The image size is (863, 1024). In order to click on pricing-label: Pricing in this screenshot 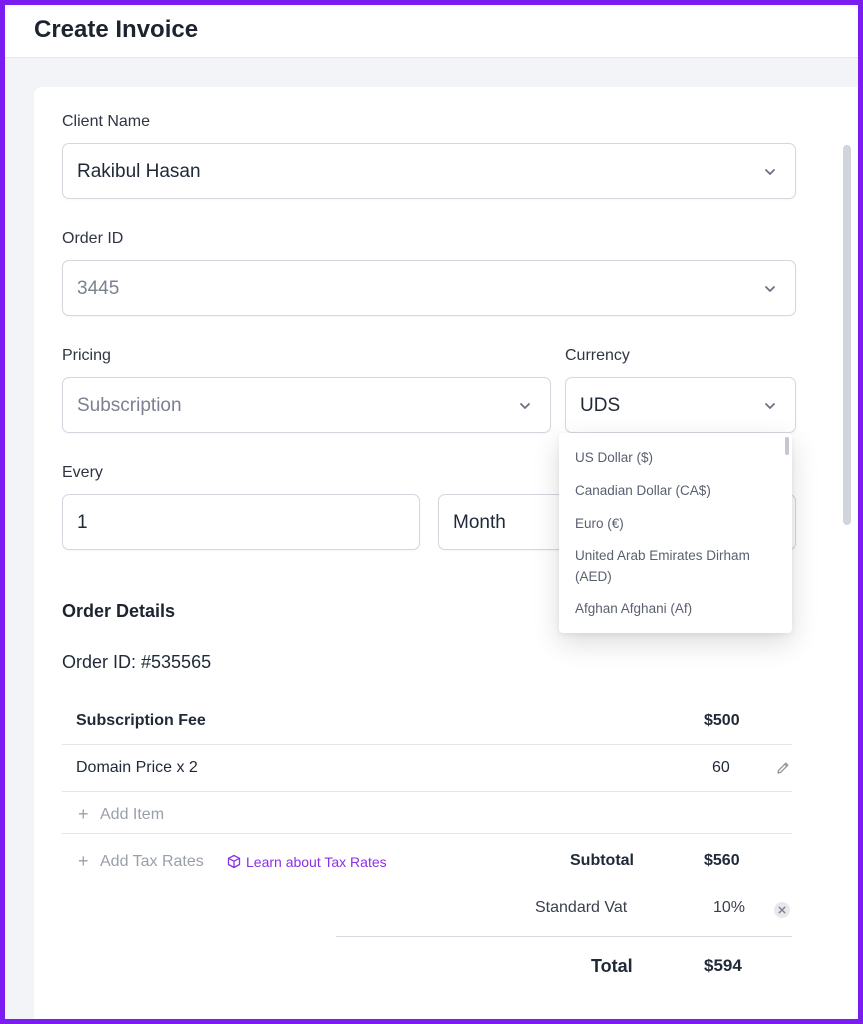, I will do `click(86, 355)`.